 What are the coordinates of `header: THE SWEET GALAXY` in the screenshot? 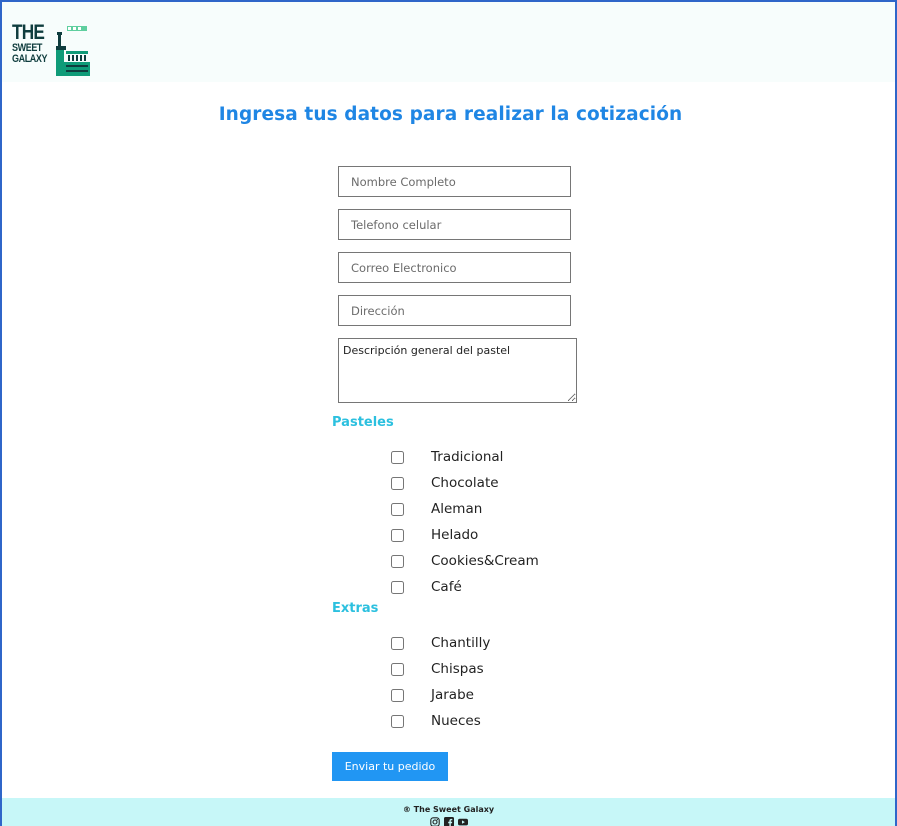 It's located at (448, 42).